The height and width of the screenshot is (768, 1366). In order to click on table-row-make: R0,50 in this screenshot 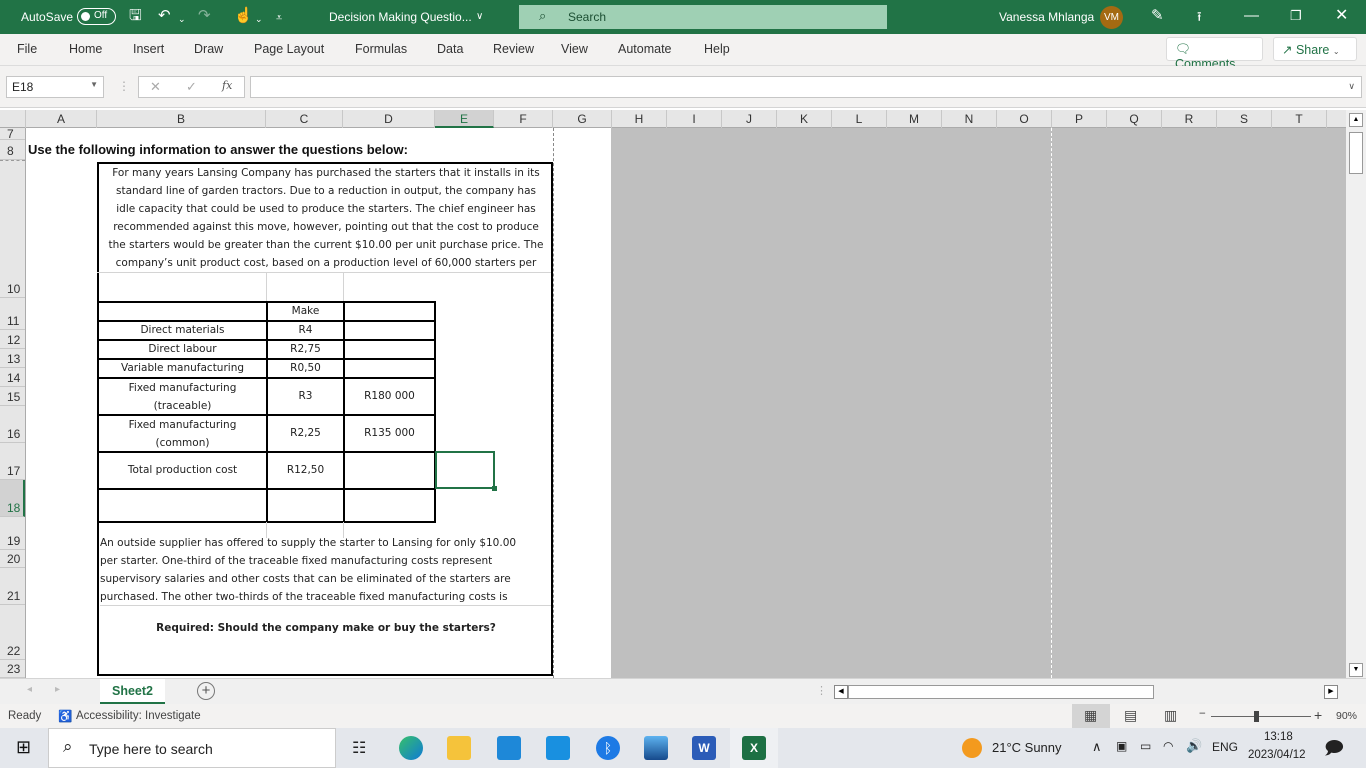, I will do `click(305, 368)`.